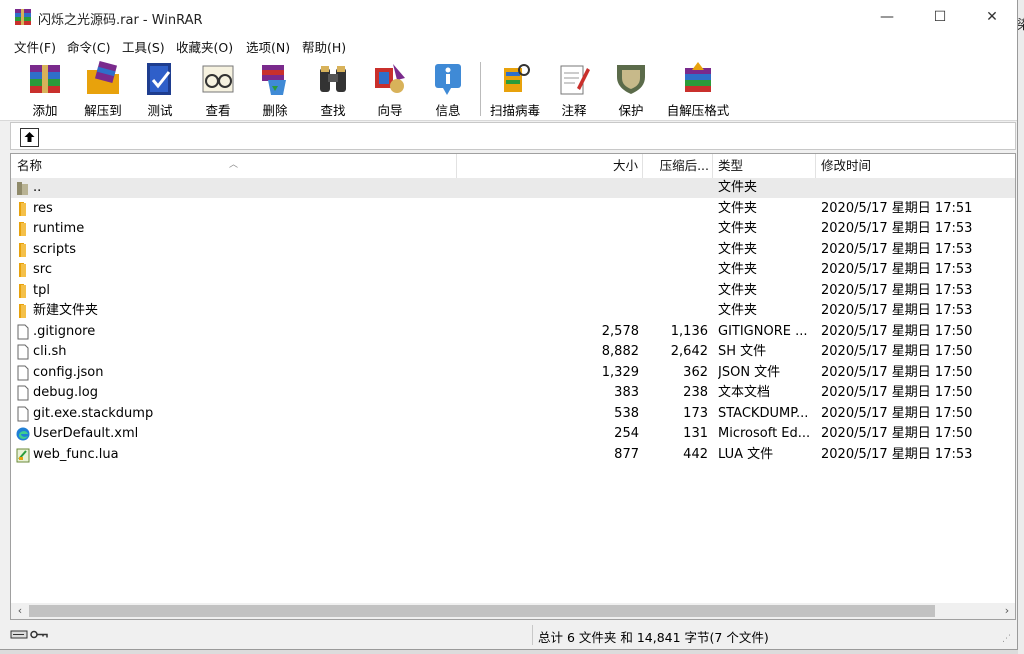 This screenshot has width=1024, height=654. What do you see at coordinates (764, 166) in the screenshot?
I see `column-type: 类型` at bounding box center [764, 166].